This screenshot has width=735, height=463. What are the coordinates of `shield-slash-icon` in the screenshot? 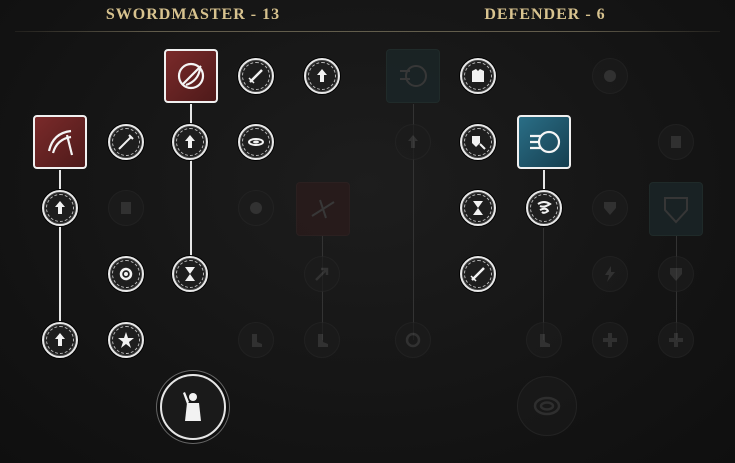 It's located at (676, 142).